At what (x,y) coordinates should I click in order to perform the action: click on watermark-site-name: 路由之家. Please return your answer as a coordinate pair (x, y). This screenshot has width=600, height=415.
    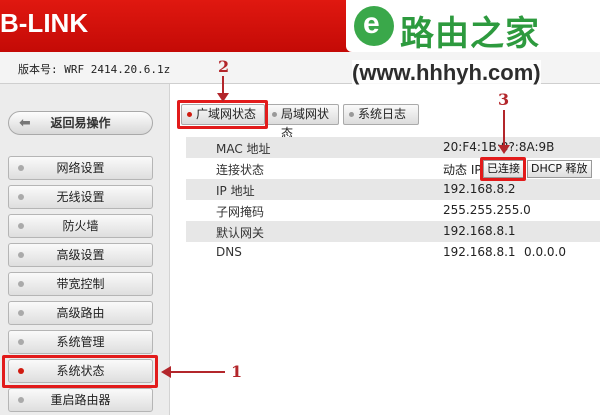
    Looking at the image, I should click on (470, 34).